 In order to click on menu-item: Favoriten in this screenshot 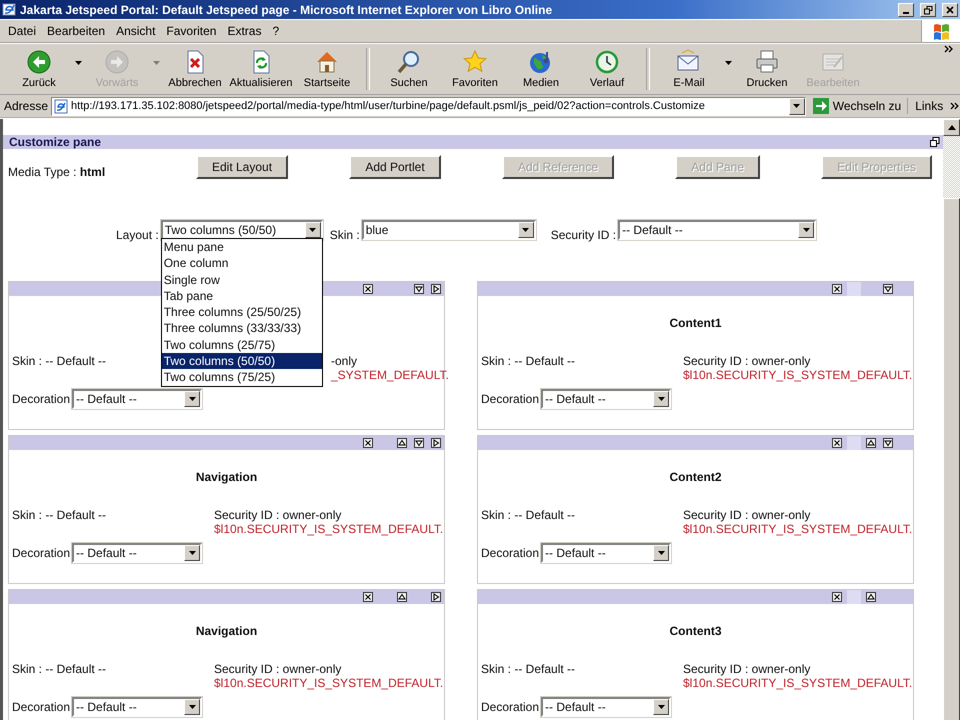, I will do `click(193, 31)`.